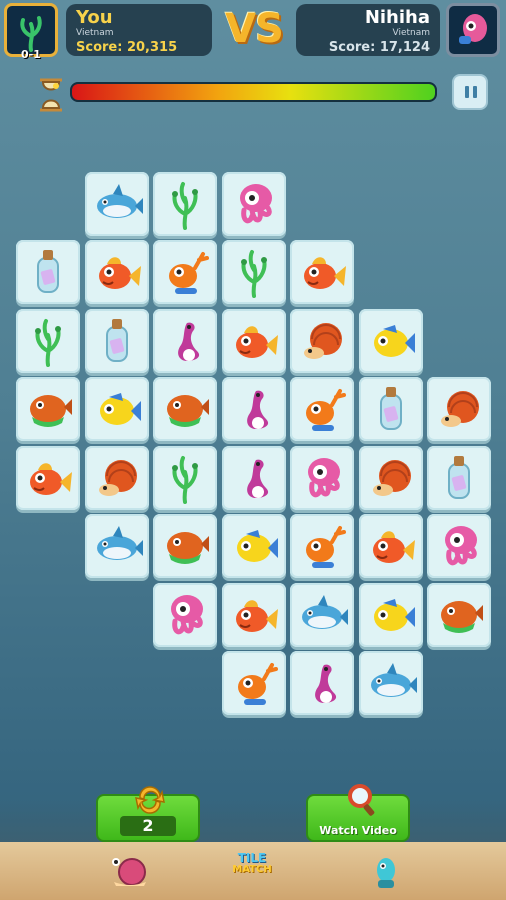 This screenshot has height=900, width=506. Describe the element at coordinates (51, 95) in the screenshot. I see `hourglass-icon` at that location.